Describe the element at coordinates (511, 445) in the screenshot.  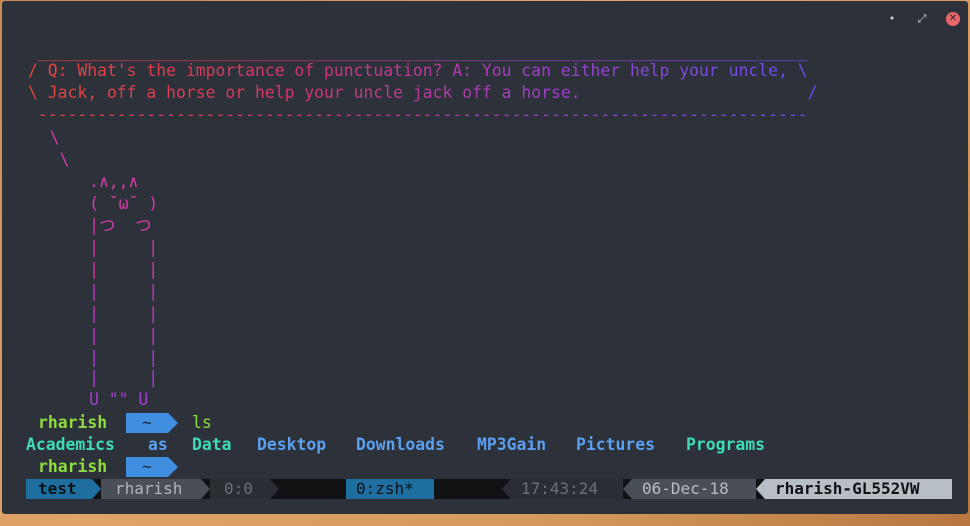
I see `dir-entry: MP3Gain` at that location.